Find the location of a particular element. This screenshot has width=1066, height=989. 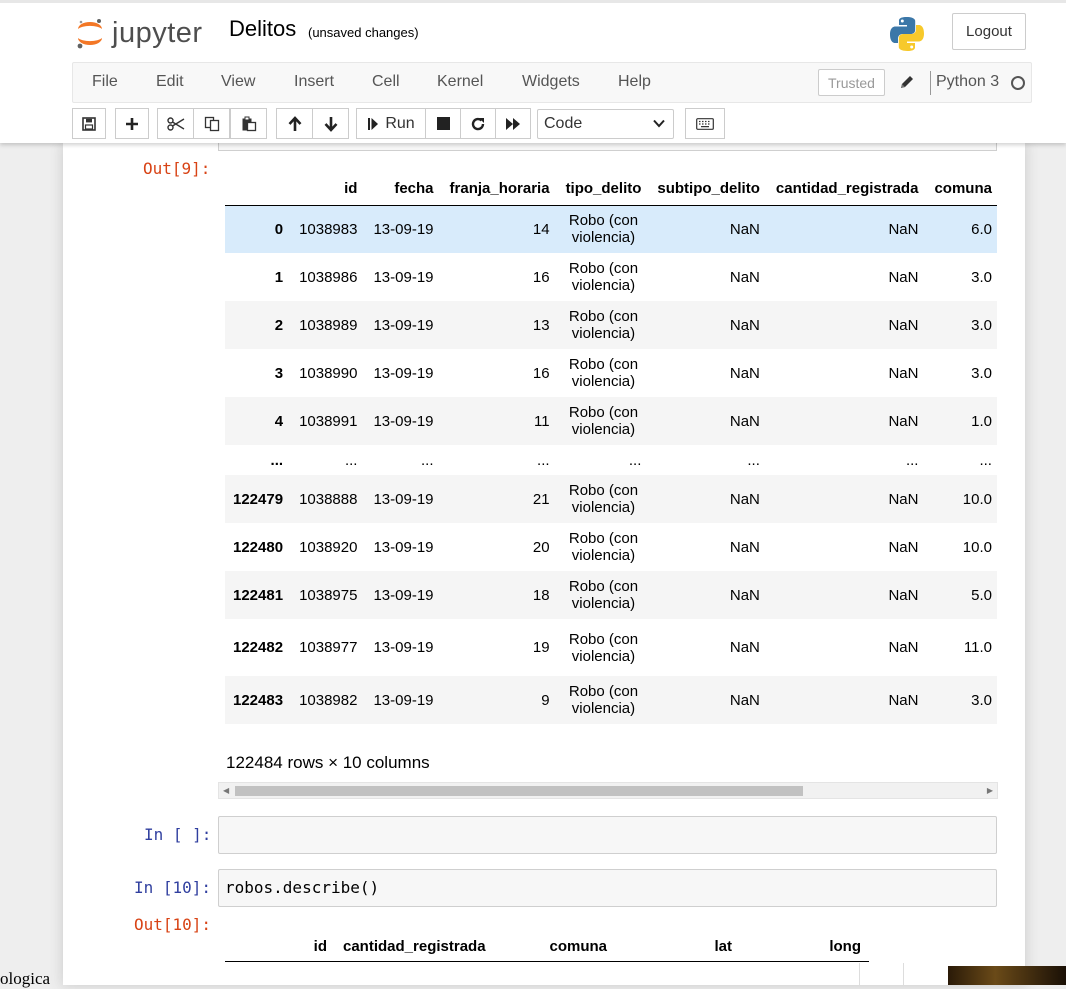

copy-button is located at coordinates (211, 123).